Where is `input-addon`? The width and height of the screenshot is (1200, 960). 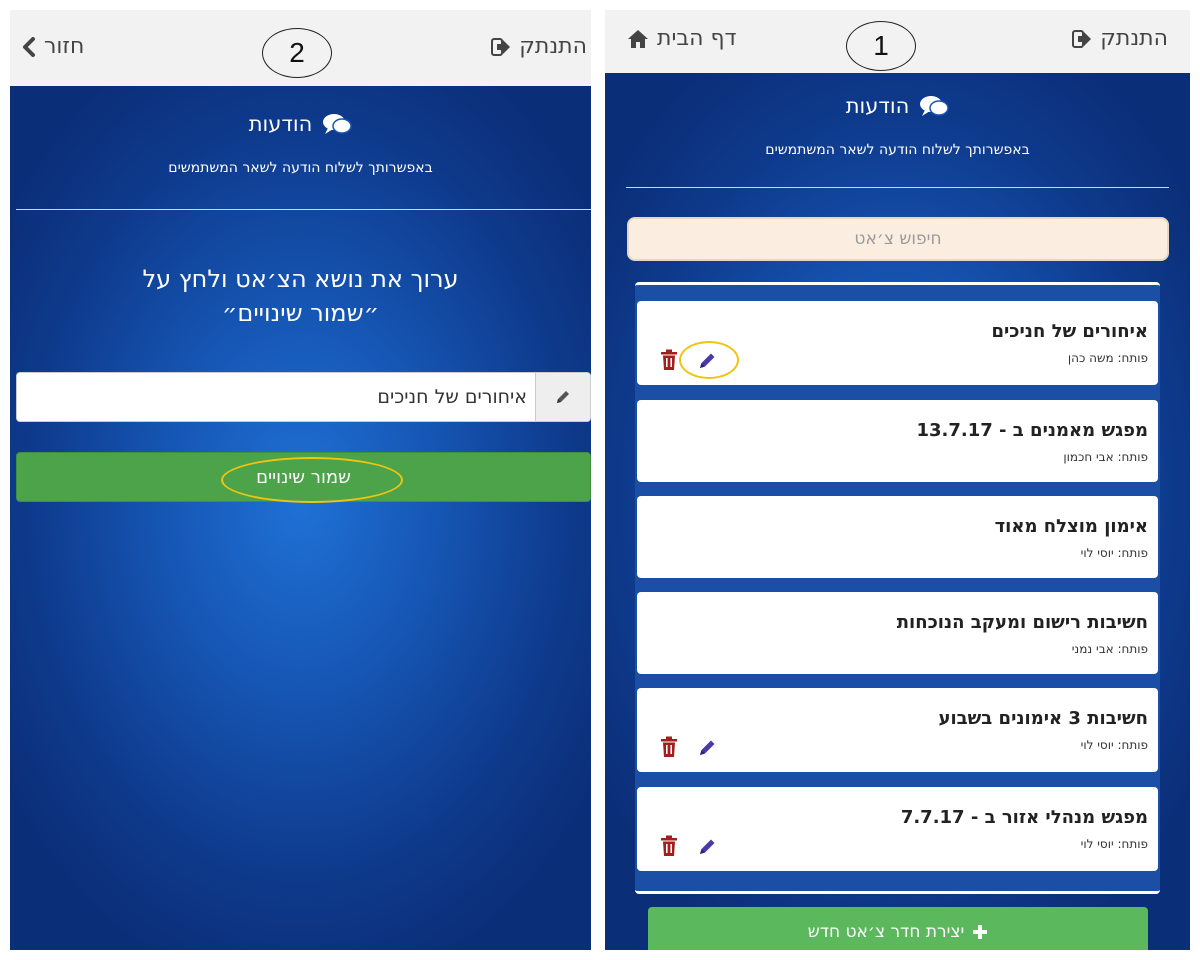
input-addon is located at coordinates (562, 397).